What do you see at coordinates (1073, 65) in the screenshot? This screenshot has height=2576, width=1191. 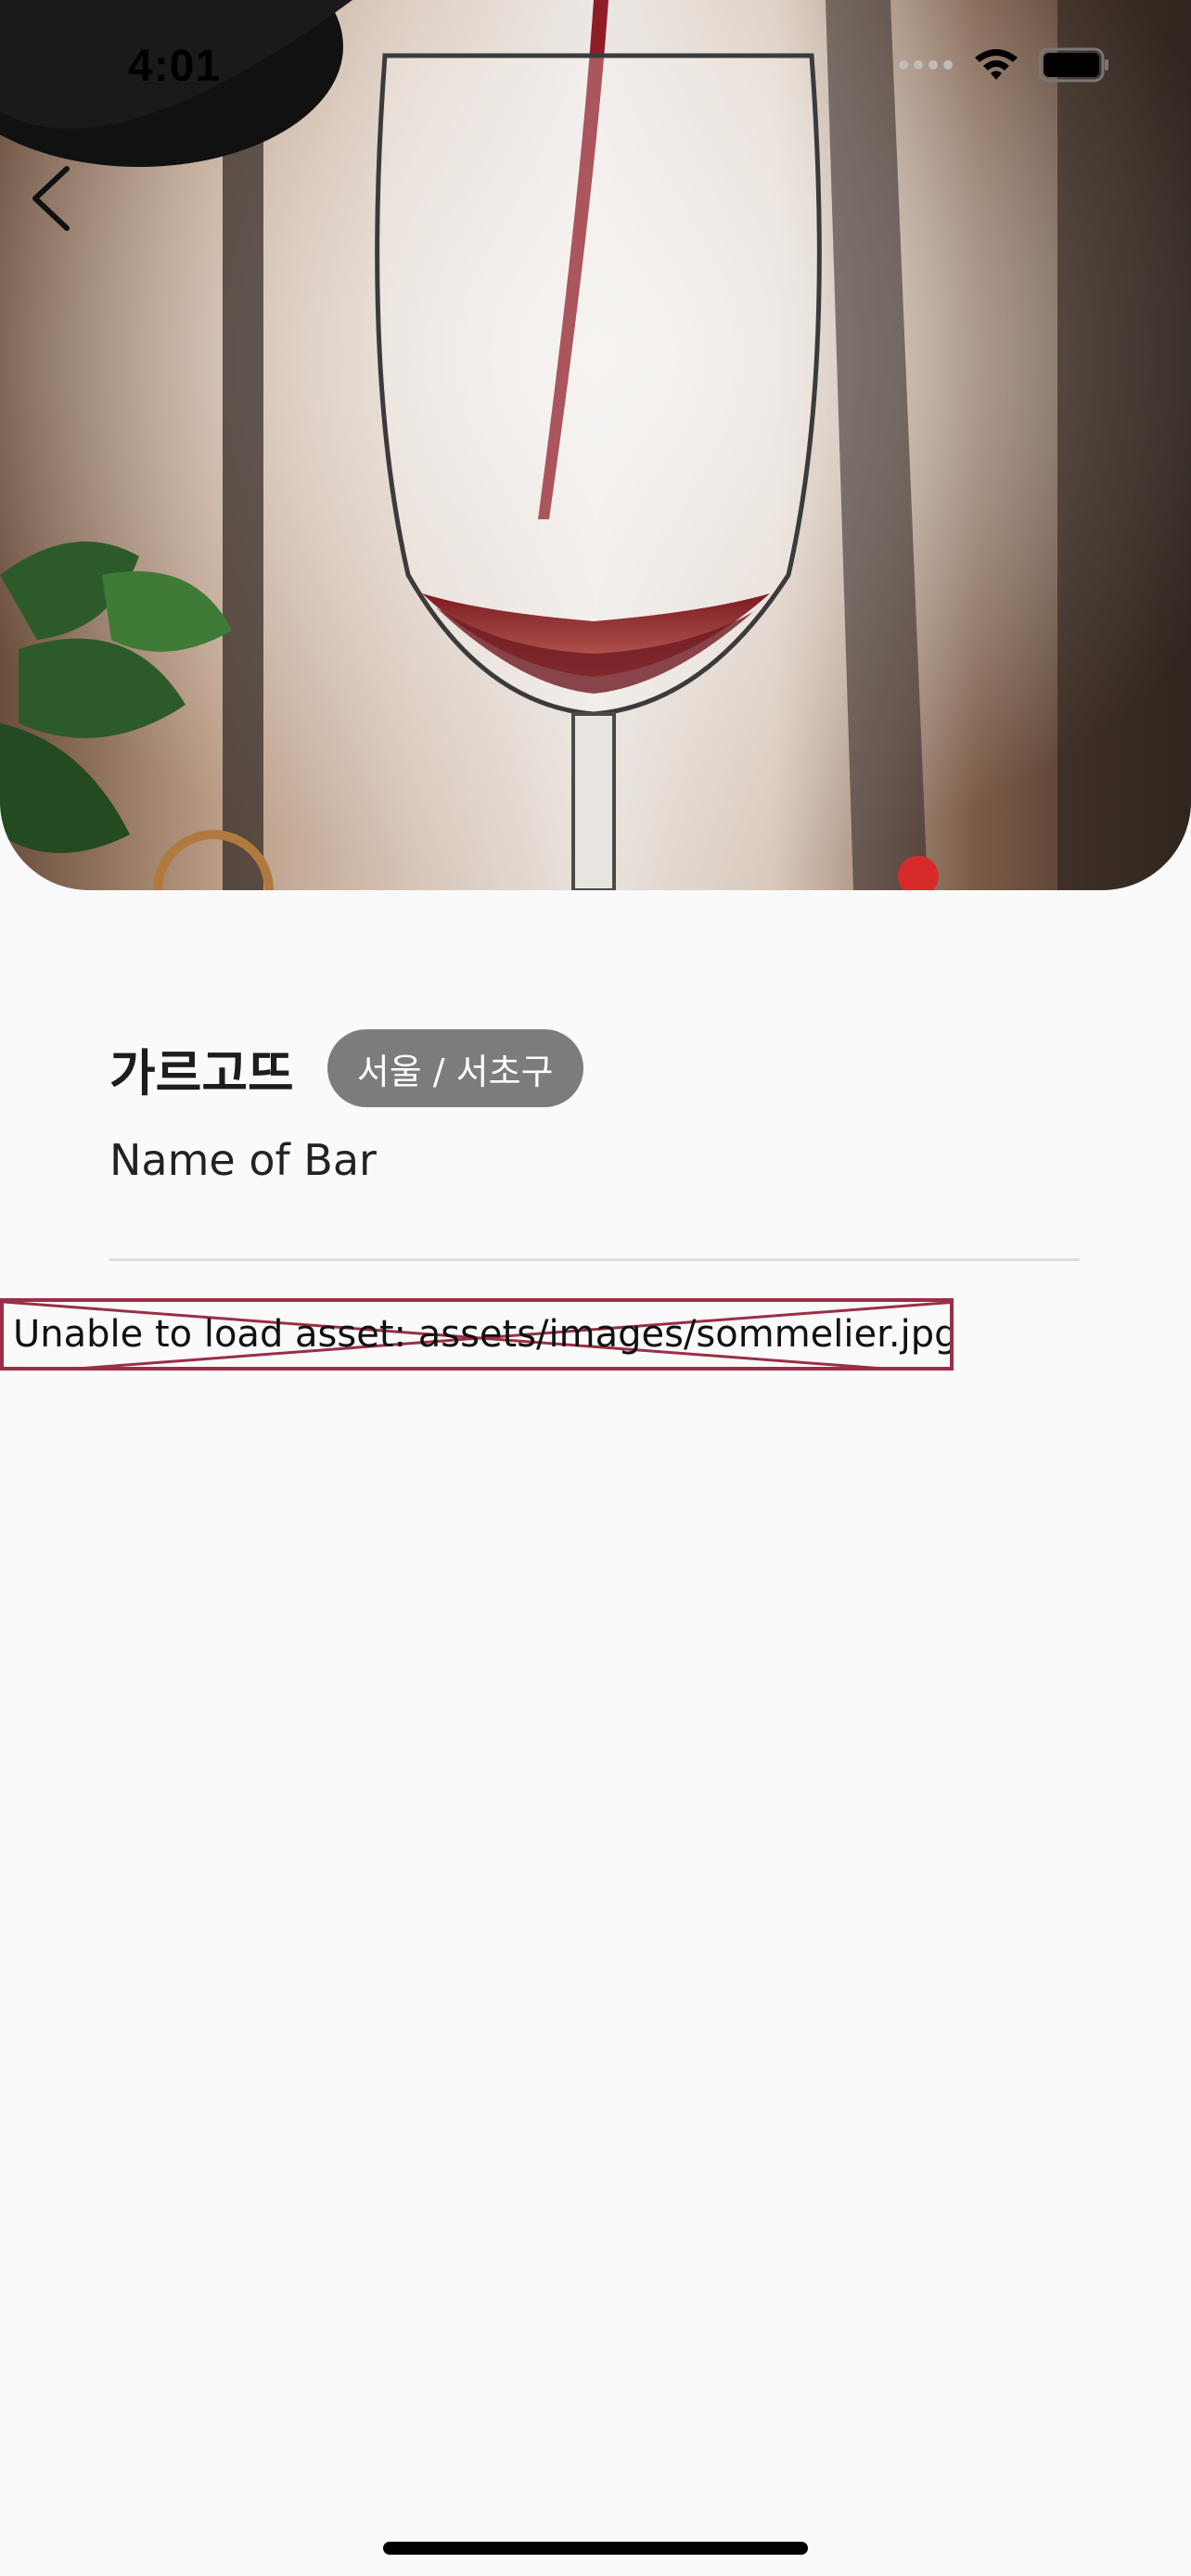 I see `battery-icon` at bounding box center [1073, 65].